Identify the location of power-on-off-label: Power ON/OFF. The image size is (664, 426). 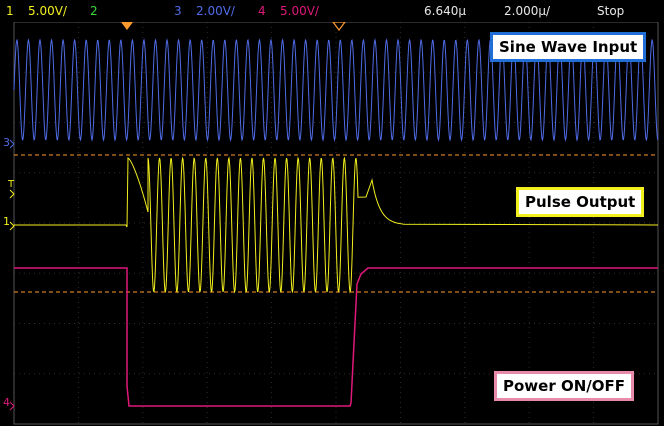
(564, 386).